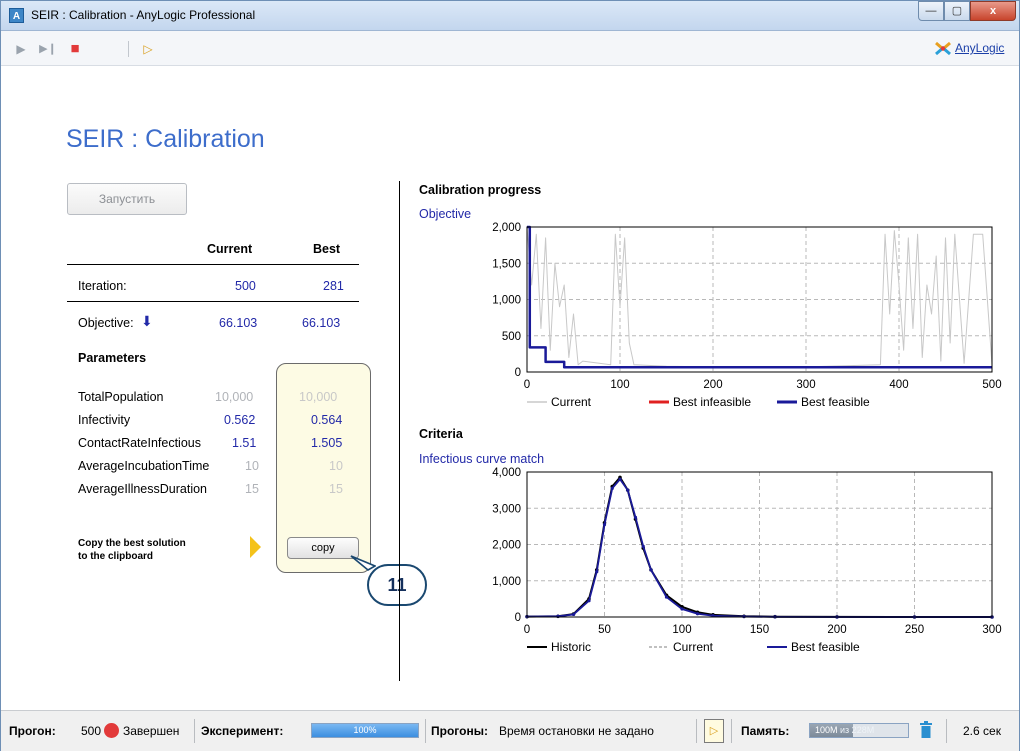  Describe the element at coordinates (759, 547) in the screenshot. I see `series-line-historic` at that location.